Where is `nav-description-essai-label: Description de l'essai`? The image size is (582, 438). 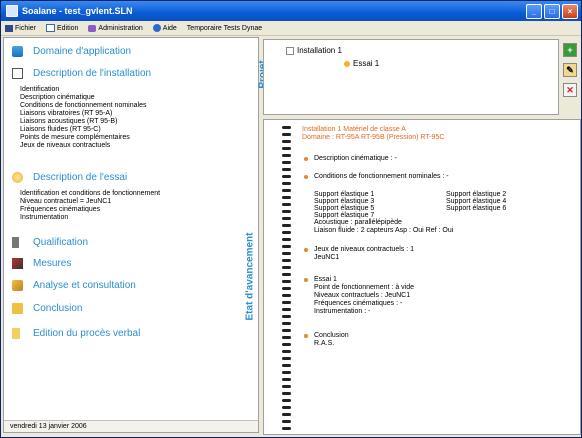 nav-description-essai-label: Description de l'essai is located at coordinates (80, 177).